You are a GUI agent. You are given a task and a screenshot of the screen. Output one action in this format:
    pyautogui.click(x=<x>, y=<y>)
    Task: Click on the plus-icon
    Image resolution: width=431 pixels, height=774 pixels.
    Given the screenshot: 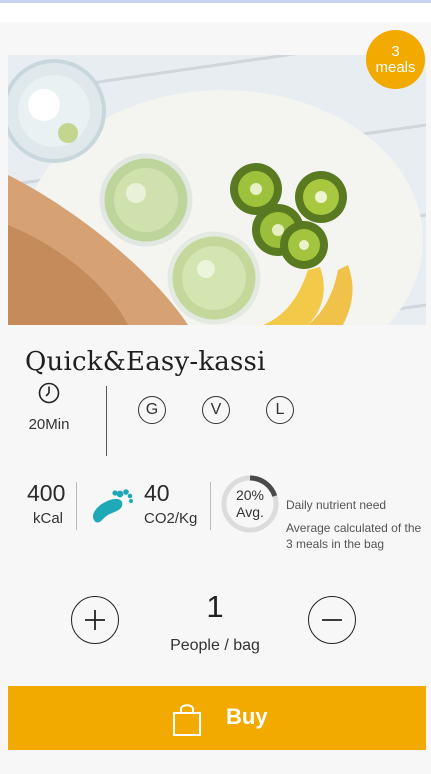 What is the action you would take?
    pyautogui.click(x=95, y=620)
    